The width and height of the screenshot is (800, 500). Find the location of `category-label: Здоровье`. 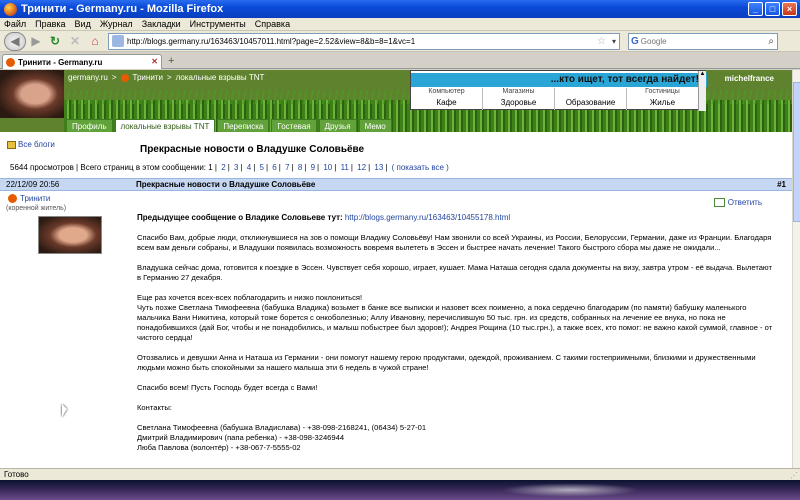

category-label: Здоровье is located at coordinates (518, 102).